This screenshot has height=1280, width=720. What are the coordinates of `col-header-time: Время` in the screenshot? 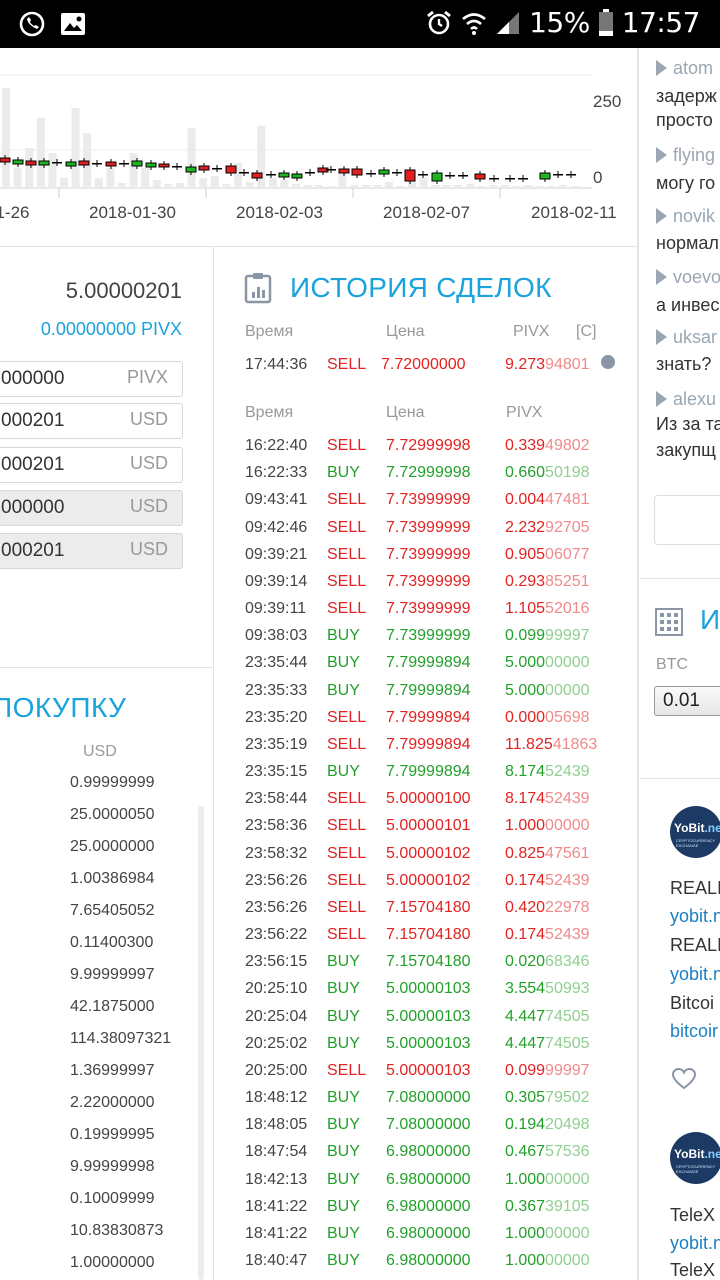 It's located at (269, 331).